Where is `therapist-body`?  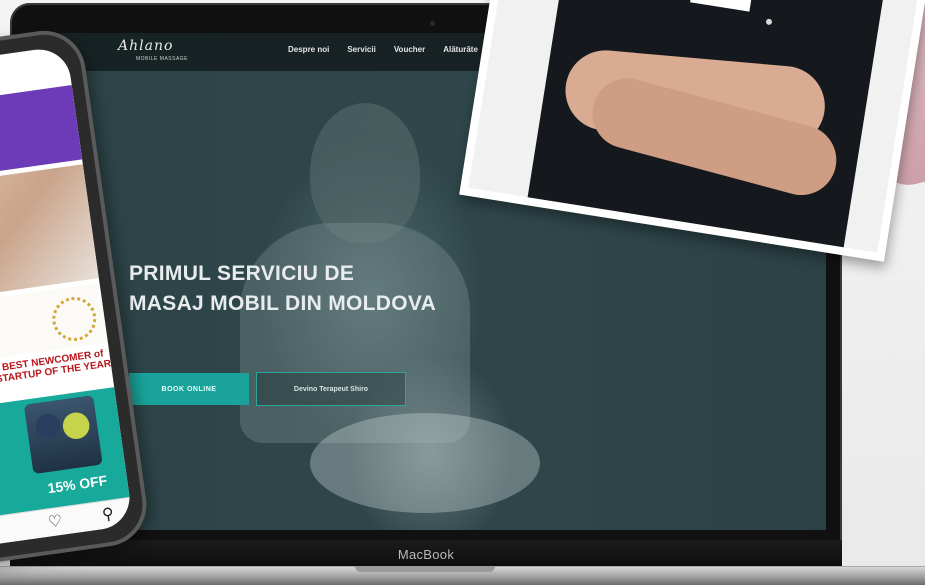
therapist-body is located at coordinates (355, 333).